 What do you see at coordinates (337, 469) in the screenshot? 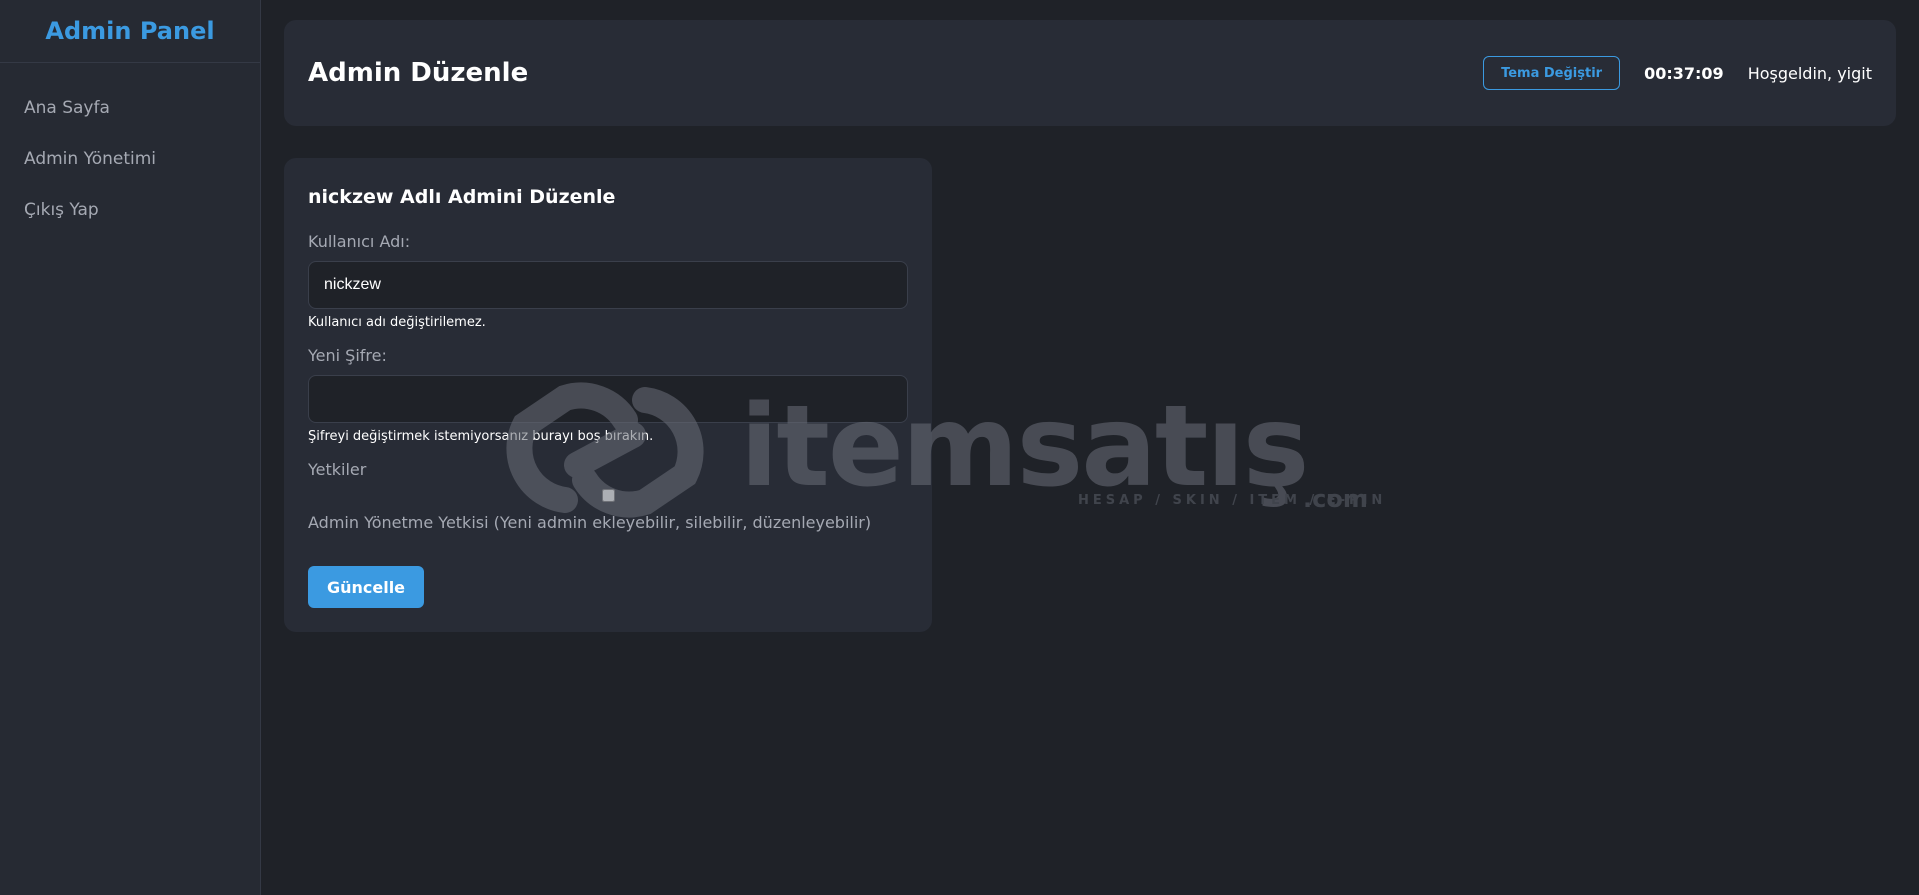
I see `permissions-label: Yetkiler` at bounding box center [337, 469].